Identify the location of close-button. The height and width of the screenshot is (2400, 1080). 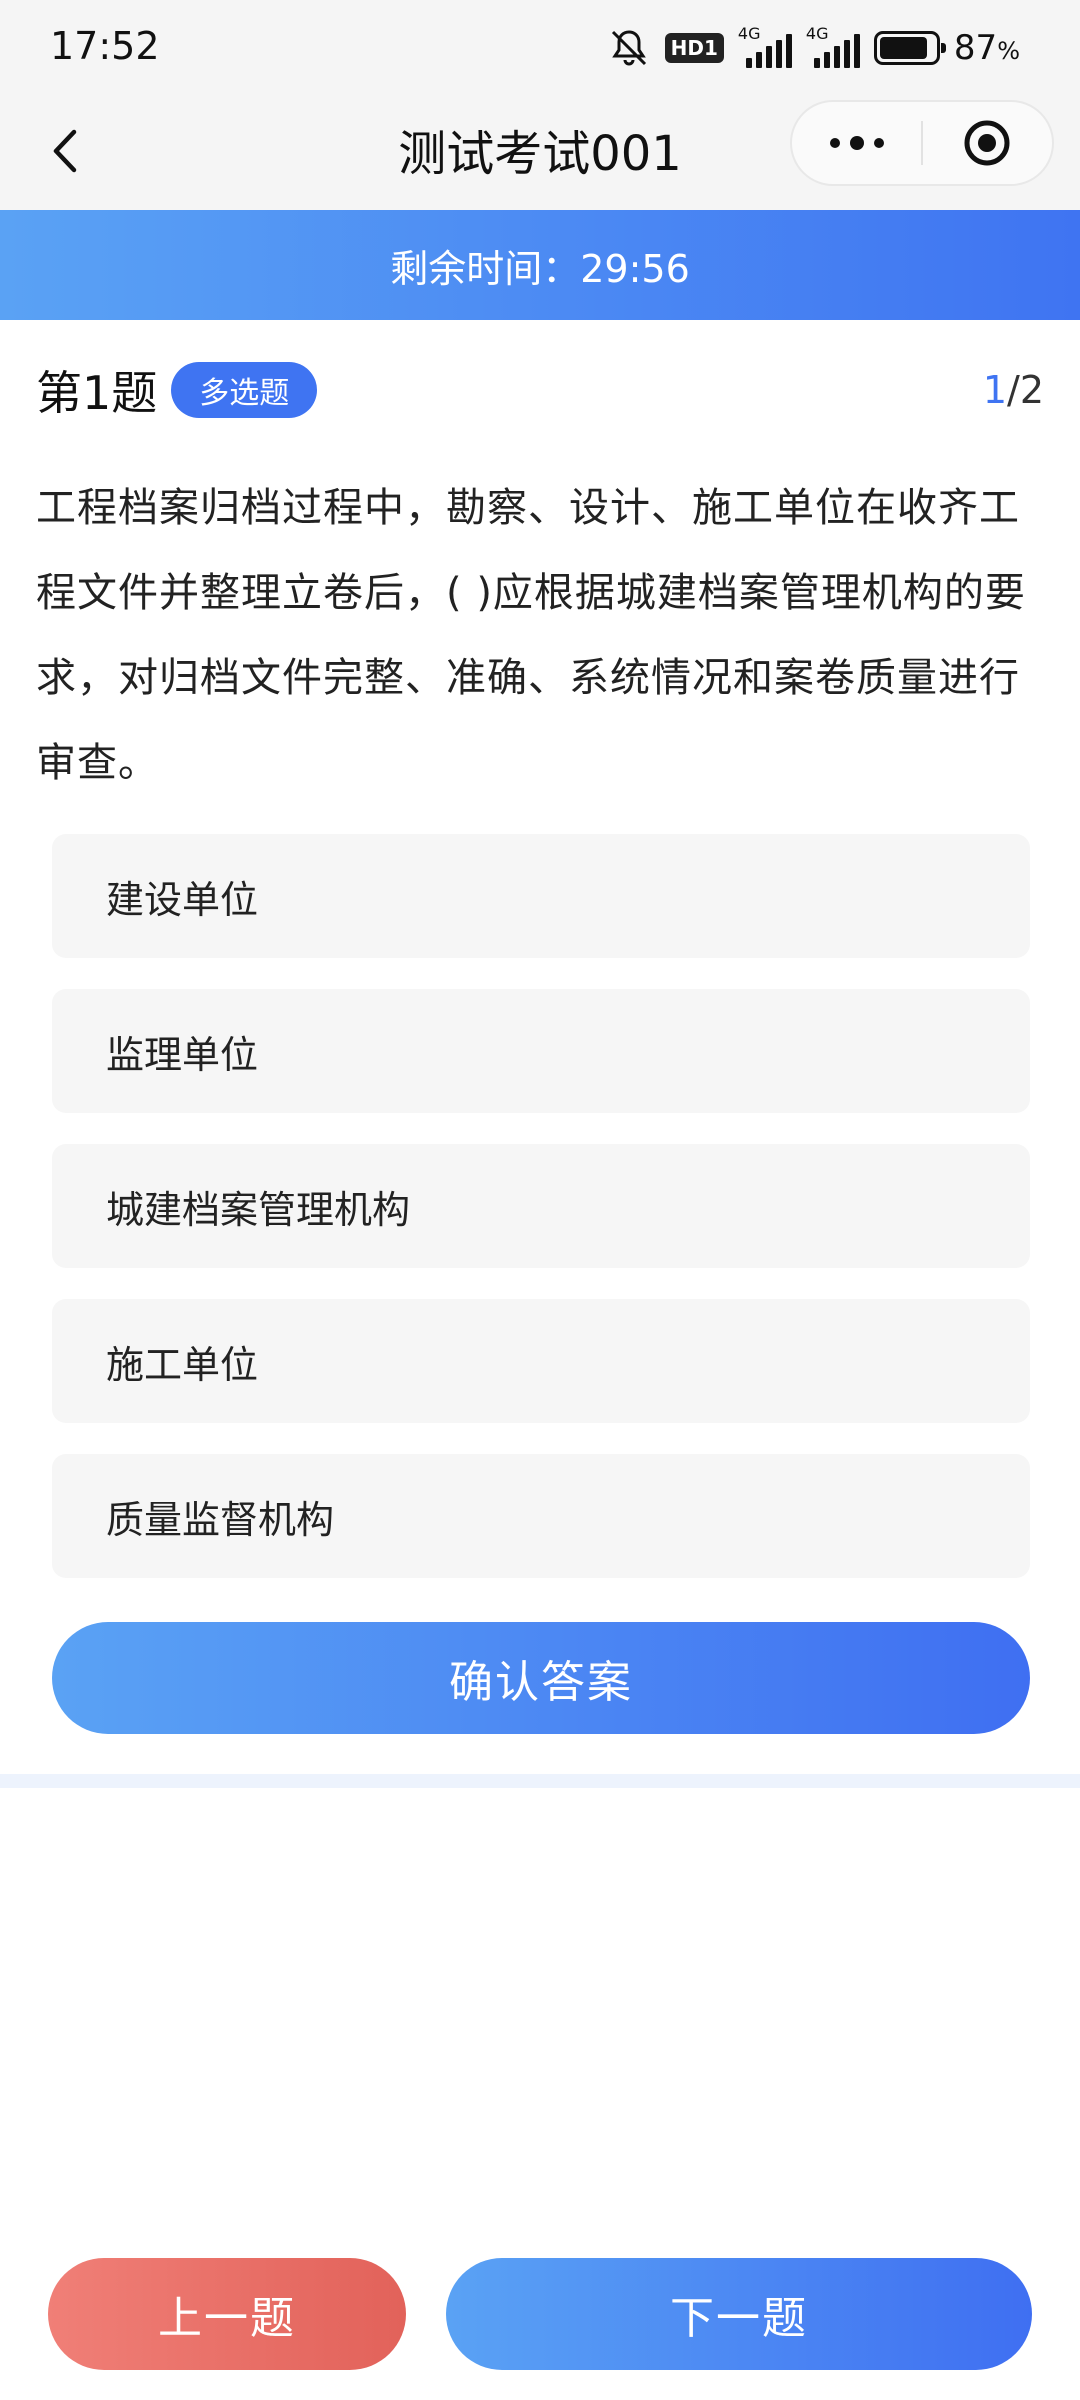
(987, 143).